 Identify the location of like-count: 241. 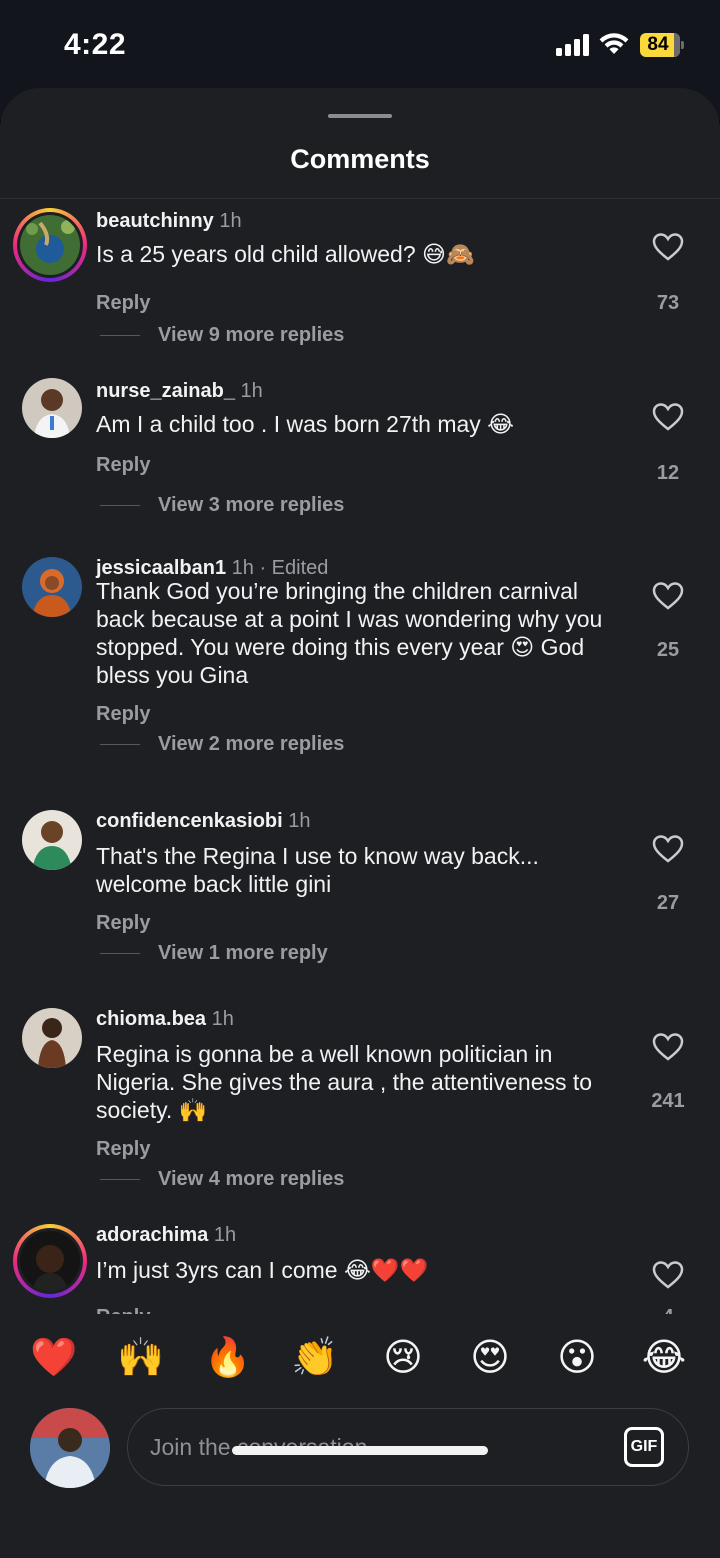
(668, 1101).